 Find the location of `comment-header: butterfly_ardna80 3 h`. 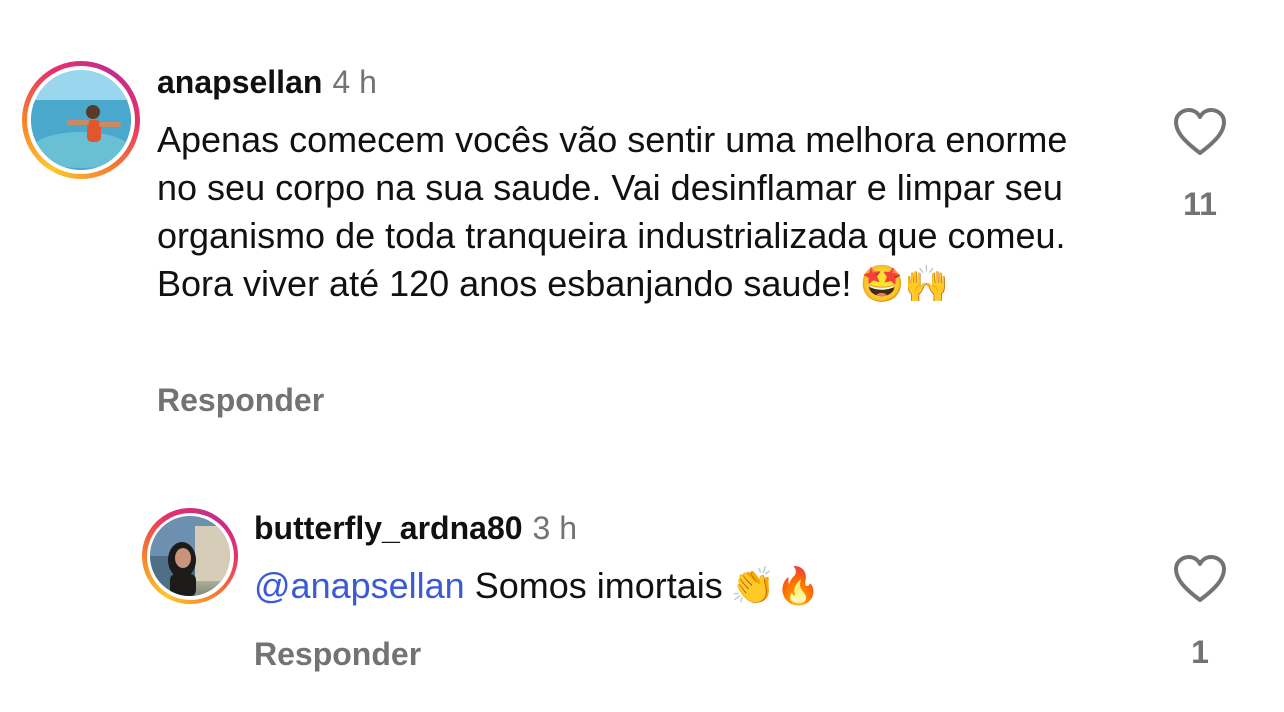

comment-header: butterfly_ardna80 3 h is located at coordinates (415, 528).